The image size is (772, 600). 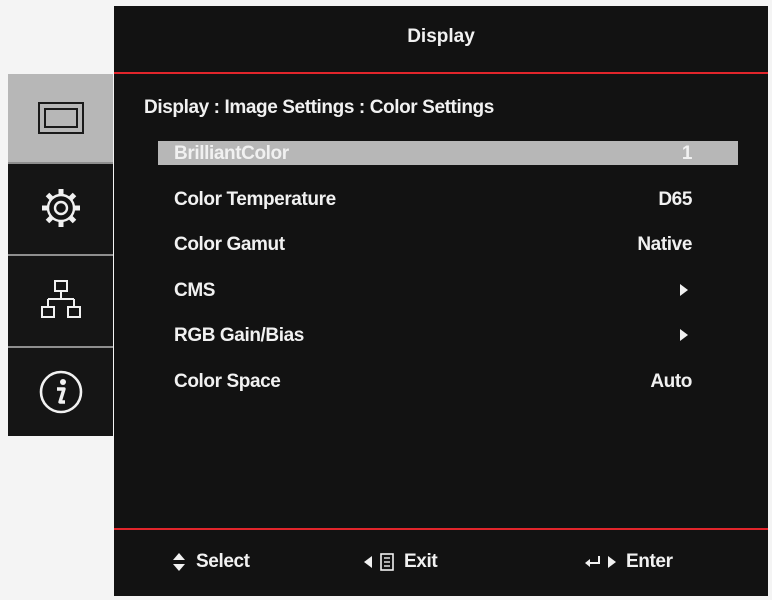 I want to click on menu-item-value: D65, so click(x=675, y=199).